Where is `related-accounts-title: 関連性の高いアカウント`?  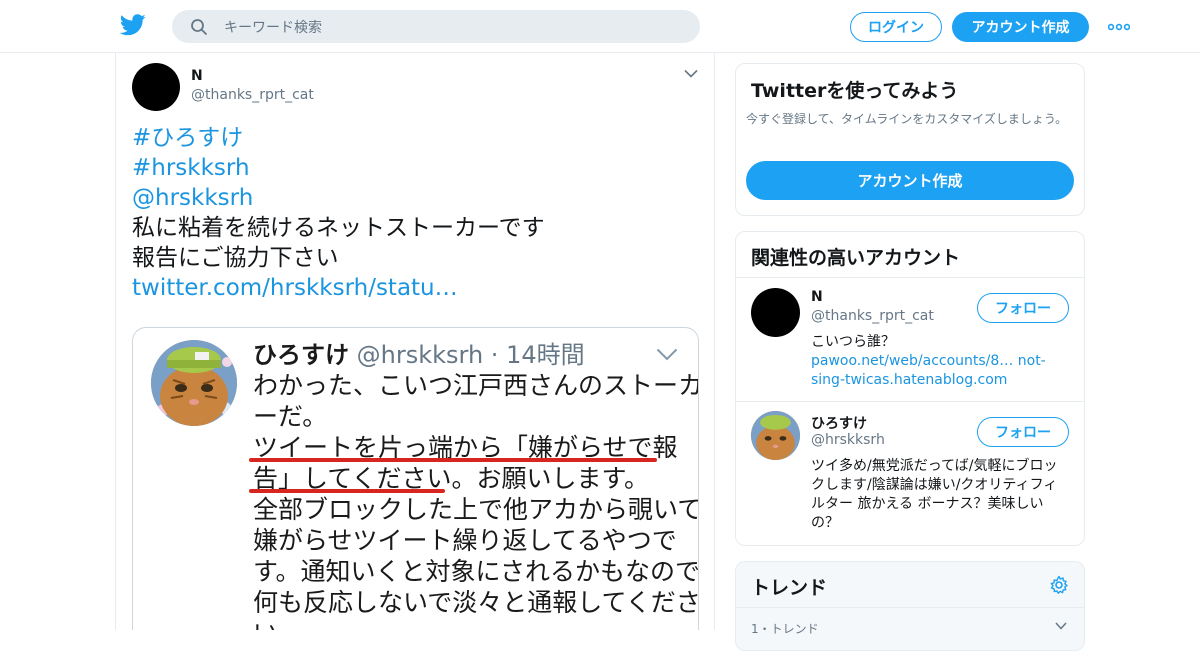
related-accounts-title: 関連性の高いアカウント is located at coordinates (856, 258).